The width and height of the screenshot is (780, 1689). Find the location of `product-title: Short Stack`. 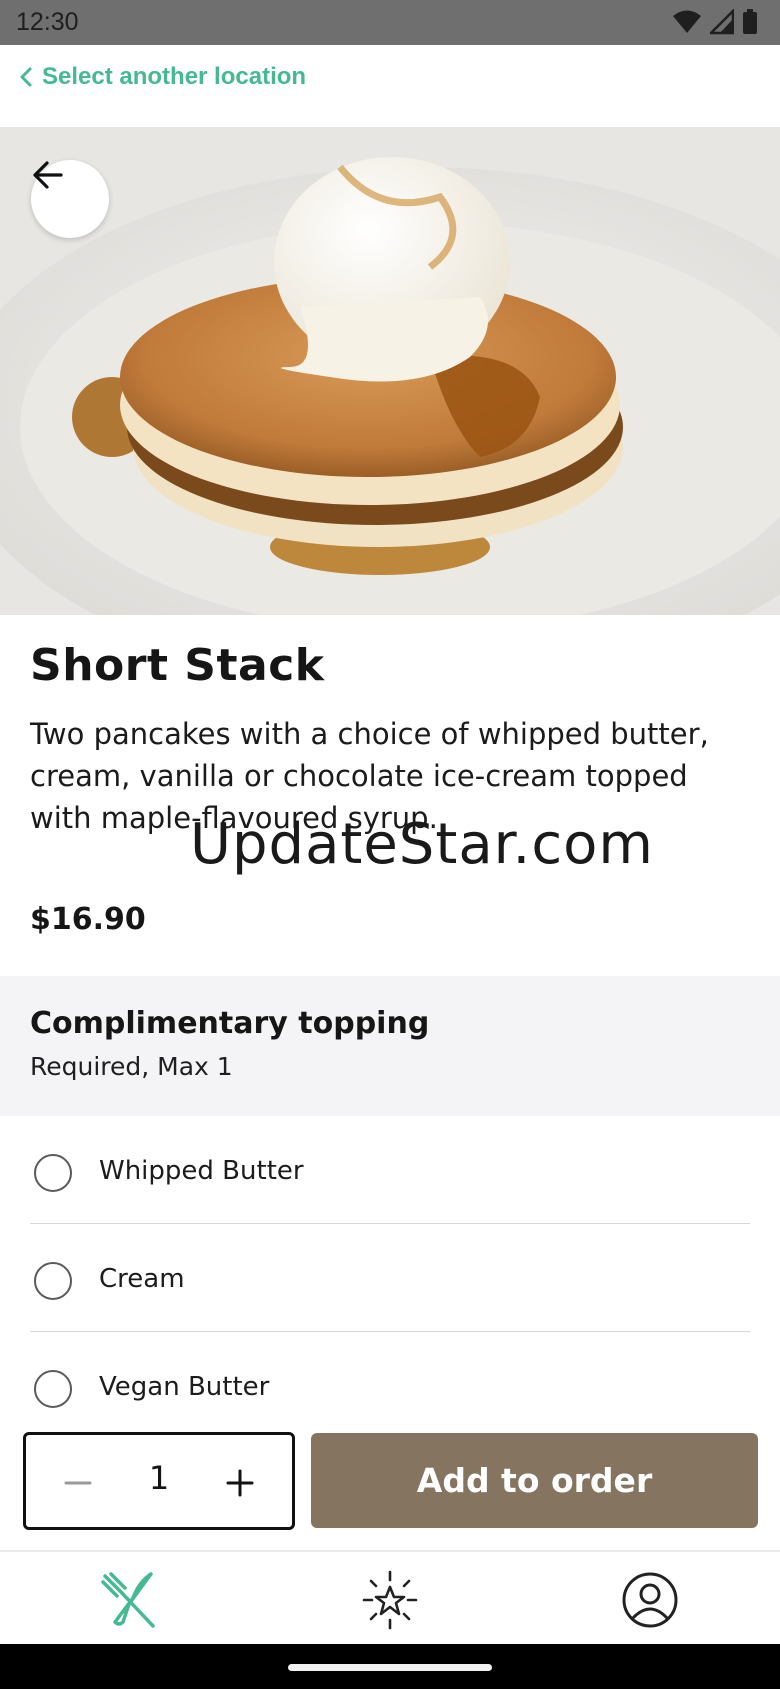

product-title: Short Stack is located at coordinates (177, 665).